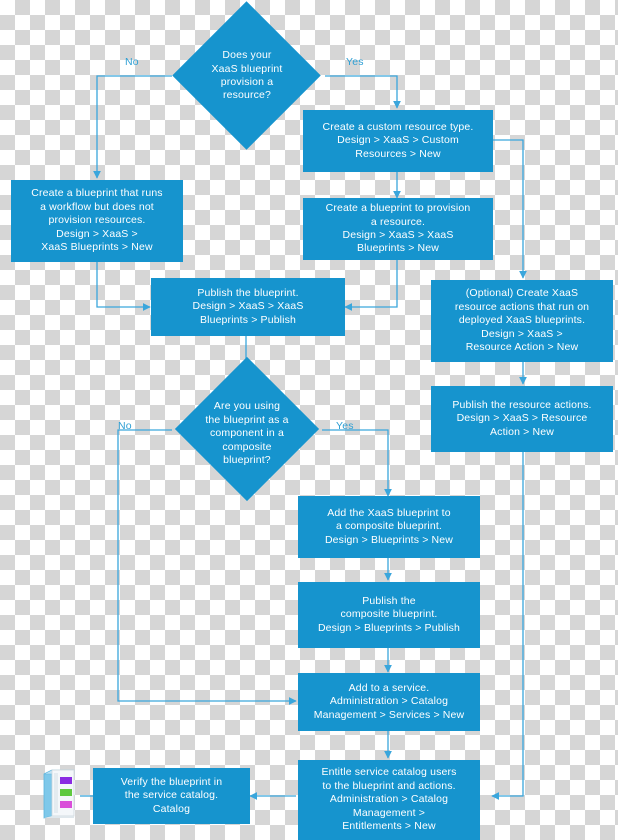 Image resolution: width=618 pixels, height=840 pixels. I want to click on edge-provision-to-publish, so click(371, 285).